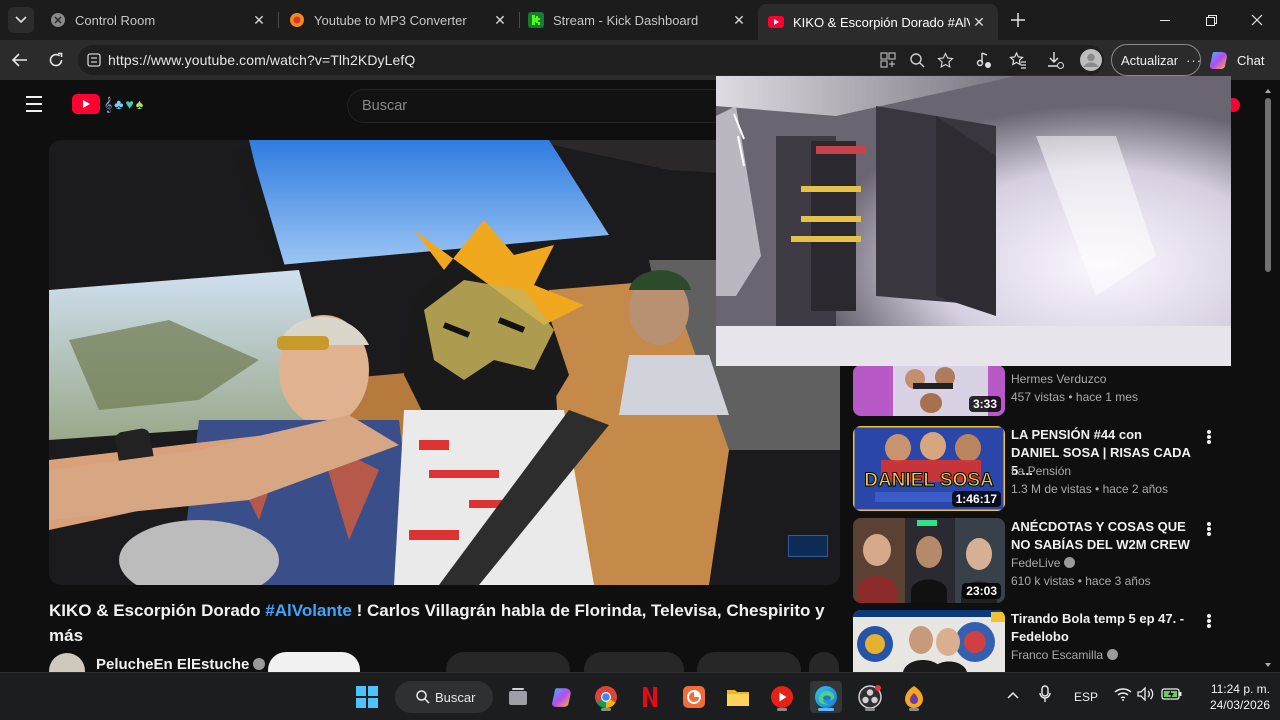 The height and width of the screenshot is (720, 1280). Describe the element at coordinates (94, 60) in the screenshot. I see `site-info-icon` at that location.